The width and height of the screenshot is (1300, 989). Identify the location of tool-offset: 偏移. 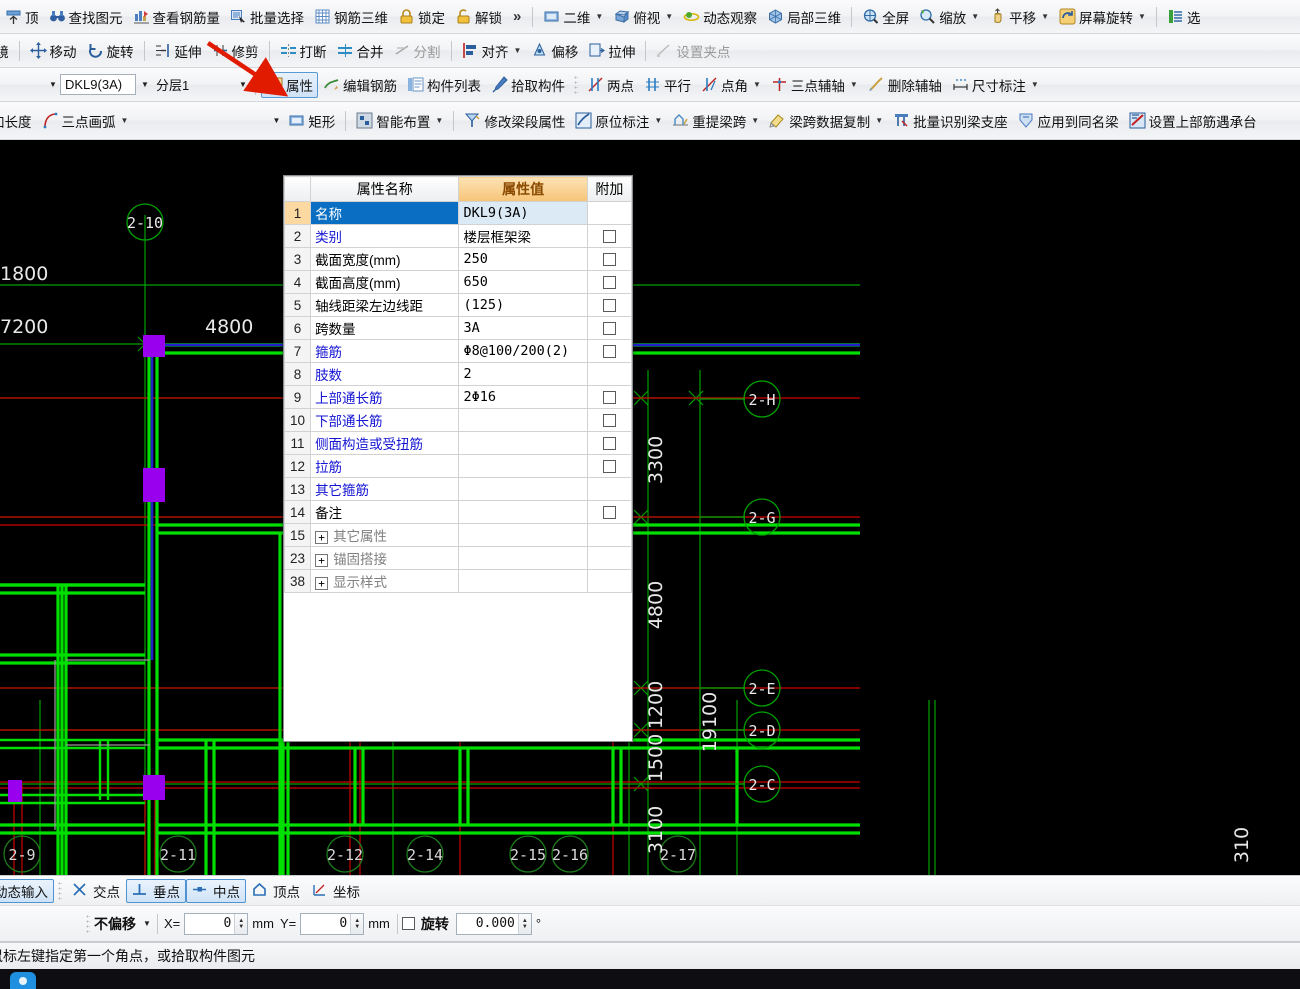
(554, 51).